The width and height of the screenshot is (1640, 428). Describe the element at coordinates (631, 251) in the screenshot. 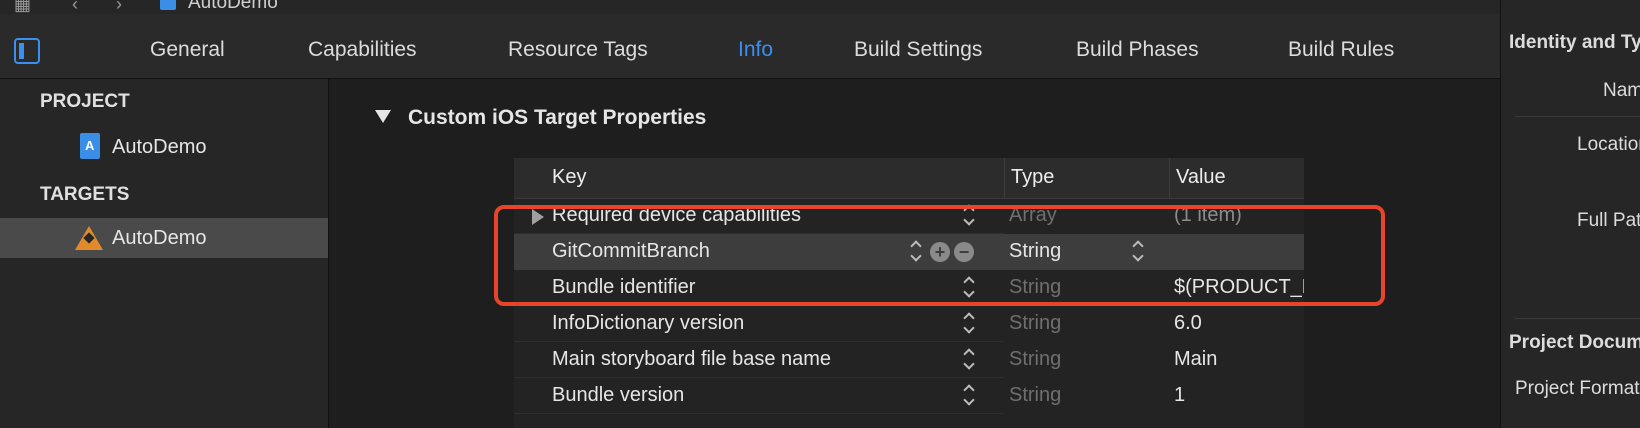

I see `row-key: GitCommitBranch` at that location.